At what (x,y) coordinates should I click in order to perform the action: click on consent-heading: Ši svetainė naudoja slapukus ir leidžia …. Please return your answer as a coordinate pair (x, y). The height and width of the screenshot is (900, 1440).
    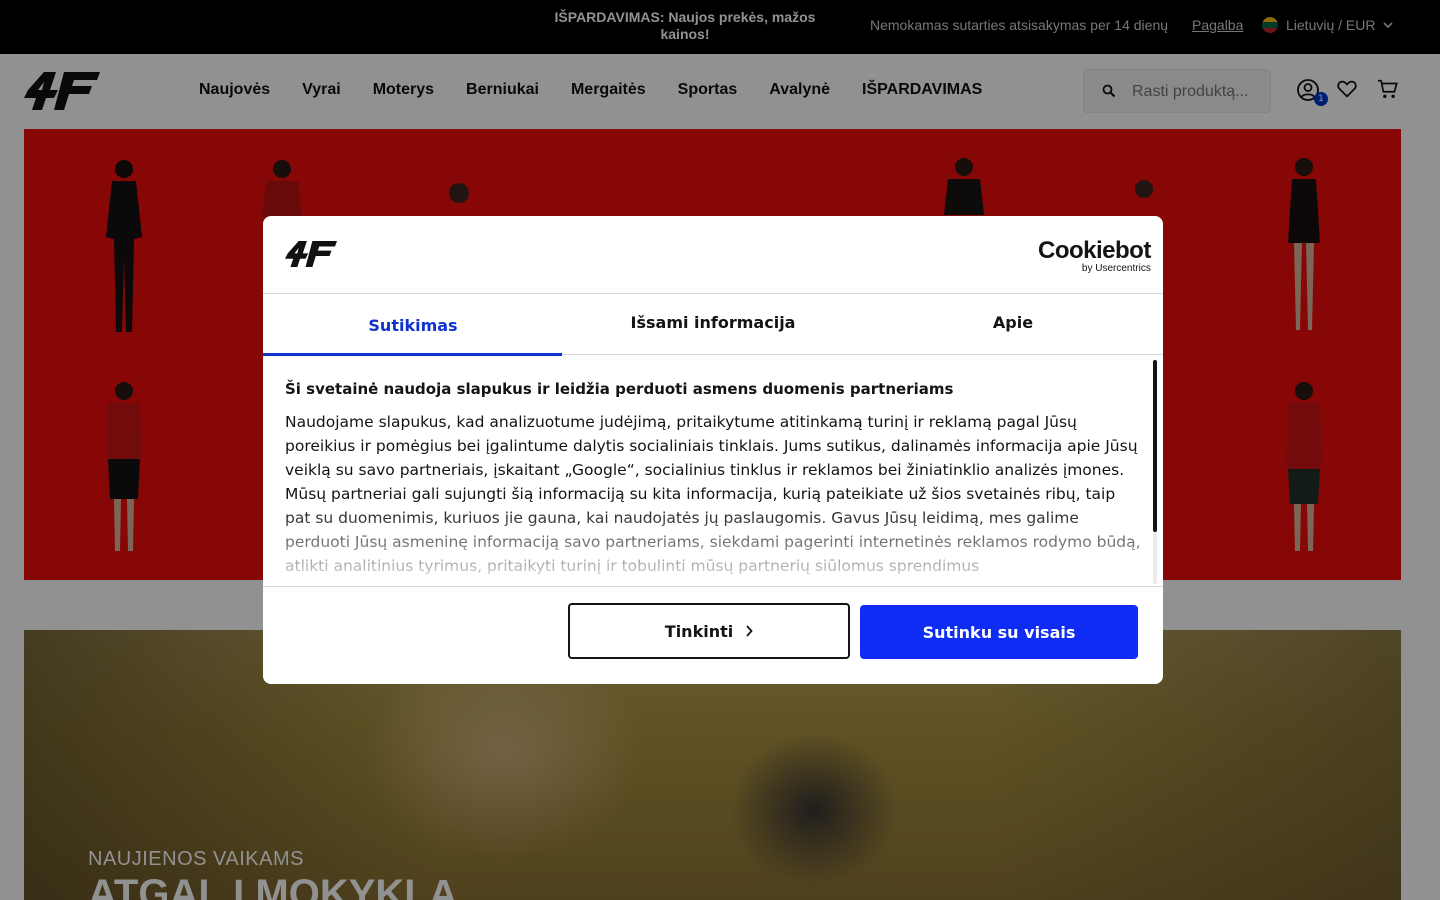
    Looking at the image, I should click on (619, 389).